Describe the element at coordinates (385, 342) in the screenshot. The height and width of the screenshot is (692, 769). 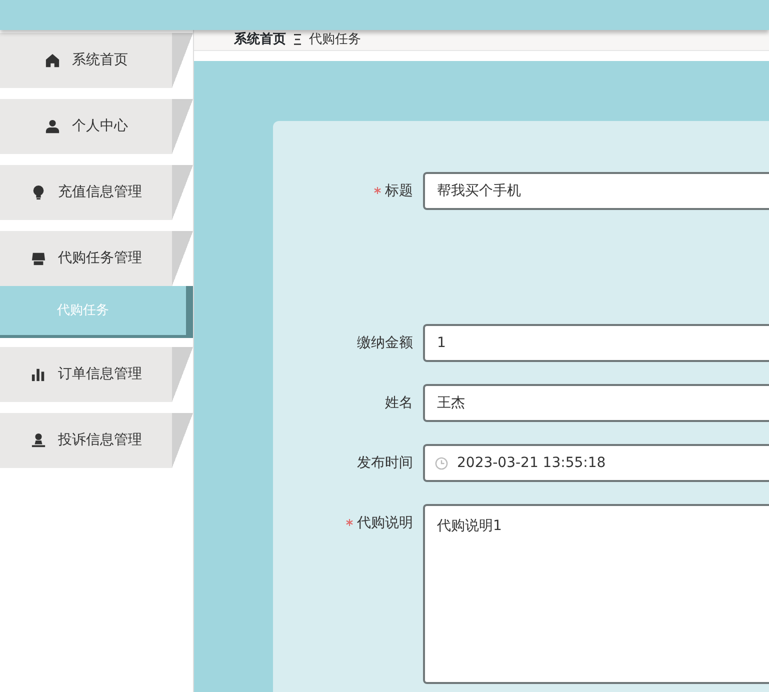
I see `field-label: 缴纳金额` at that location.